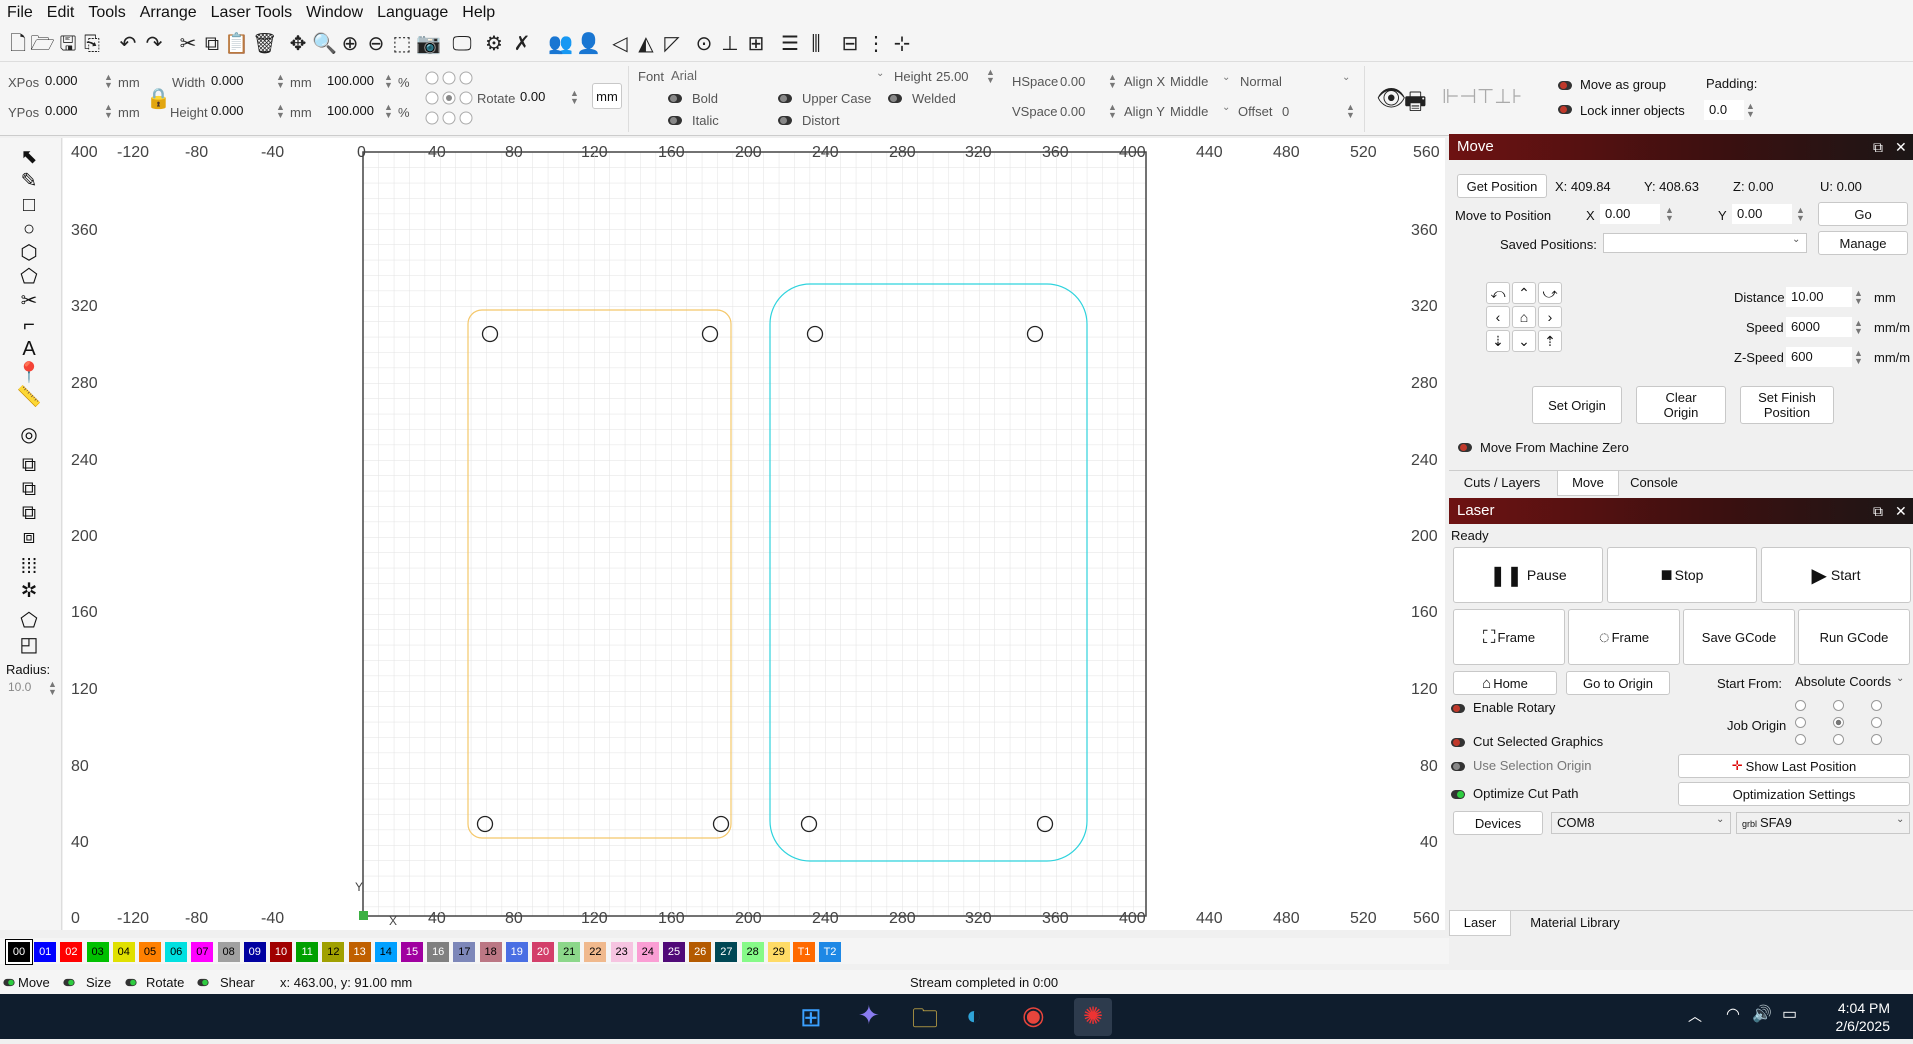 This screenshot has width=1913, height=1044. What do you see at coordinates (1550, 293) in the screenshot?
I see `rotate-cw-icon: ⤻` at bounding box center [1550, 293].